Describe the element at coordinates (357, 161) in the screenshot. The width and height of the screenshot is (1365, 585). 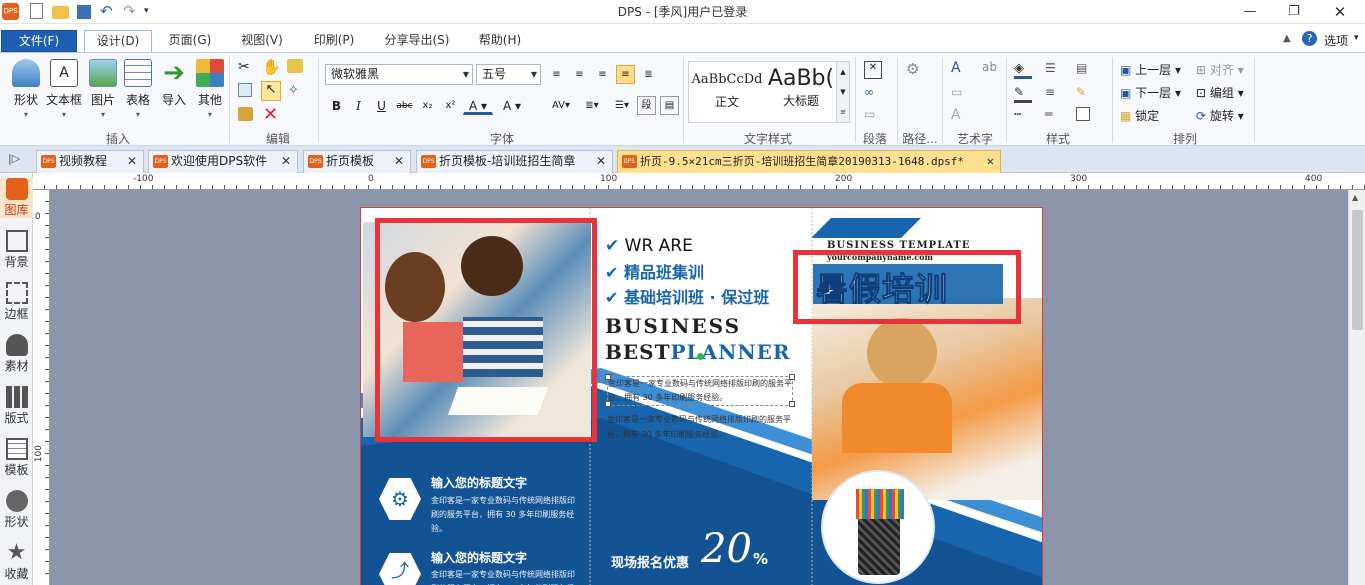
I see `doc-tab-template: DPS 折页模板 ✕` at that location.